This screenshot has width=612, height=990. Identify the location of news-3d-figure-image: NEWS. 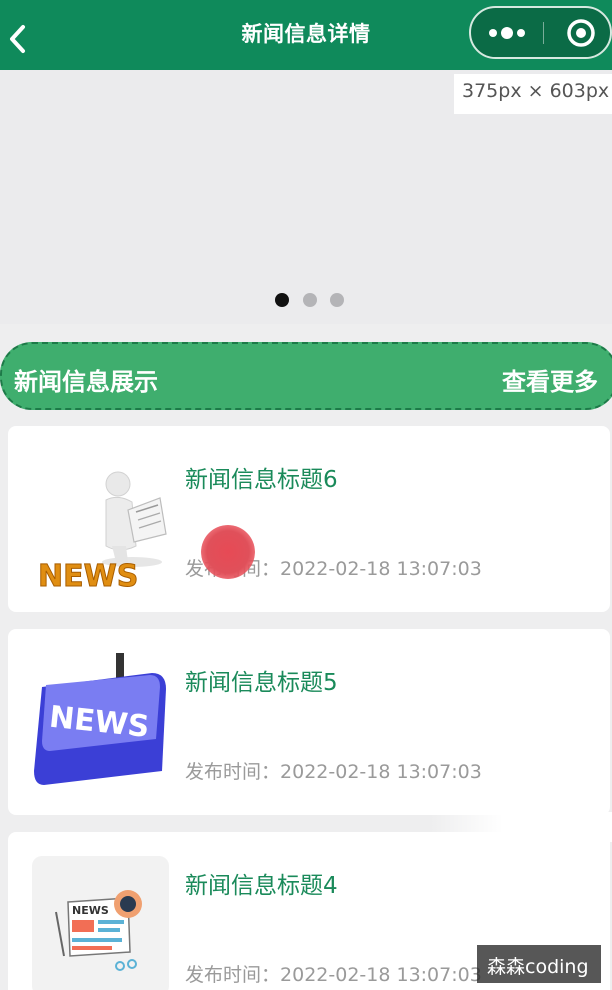
(100, 520).